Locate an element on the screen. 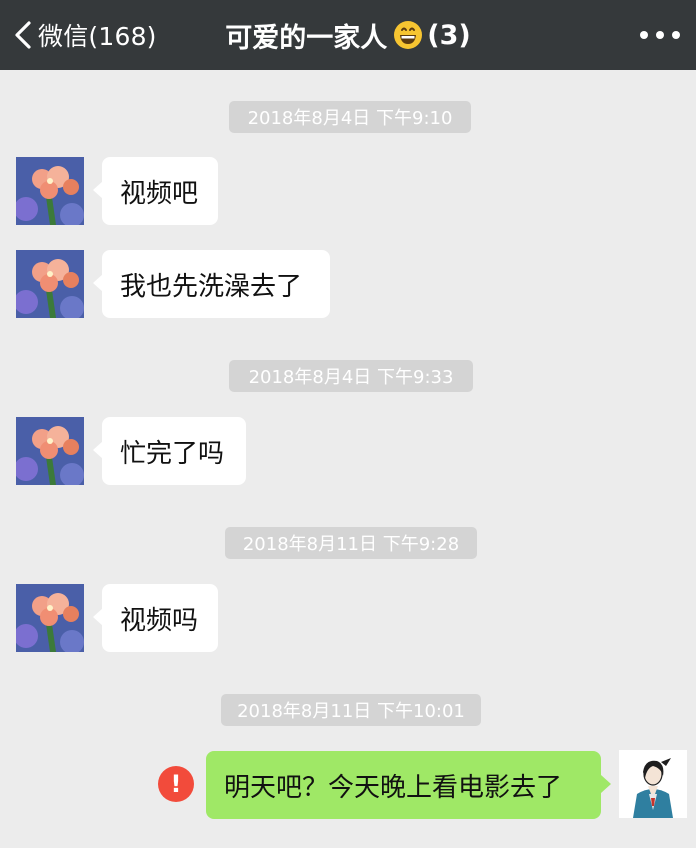 Image resolution: width=696 pixels, height=848 pixels. message-bubble-incoming: 忙完了吗 is located at coordinates (169, 451).